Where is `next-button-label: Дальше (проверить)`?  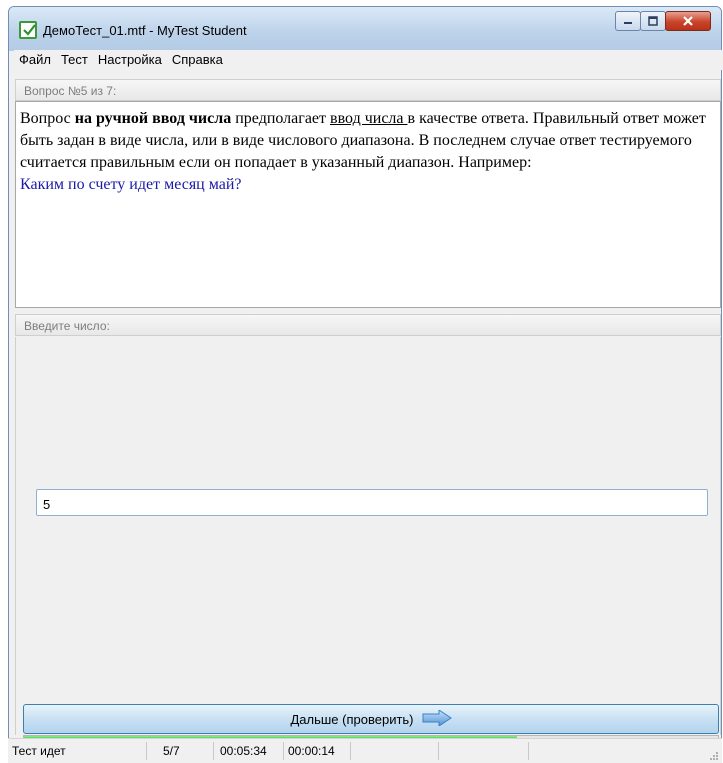 next-button-label: Дальше (проверить) is located at coordinates (352, 719).